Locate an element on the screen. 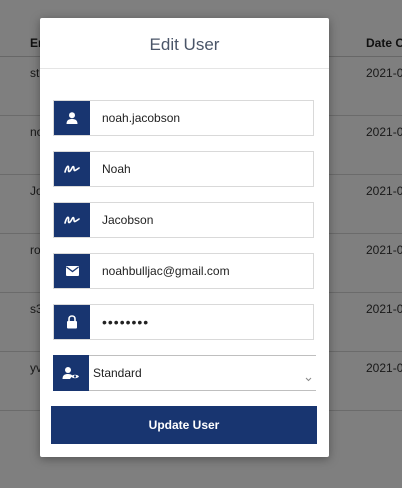 The image size is (402, 488). password-field: •••••••• is located at coordinates (183, 322).